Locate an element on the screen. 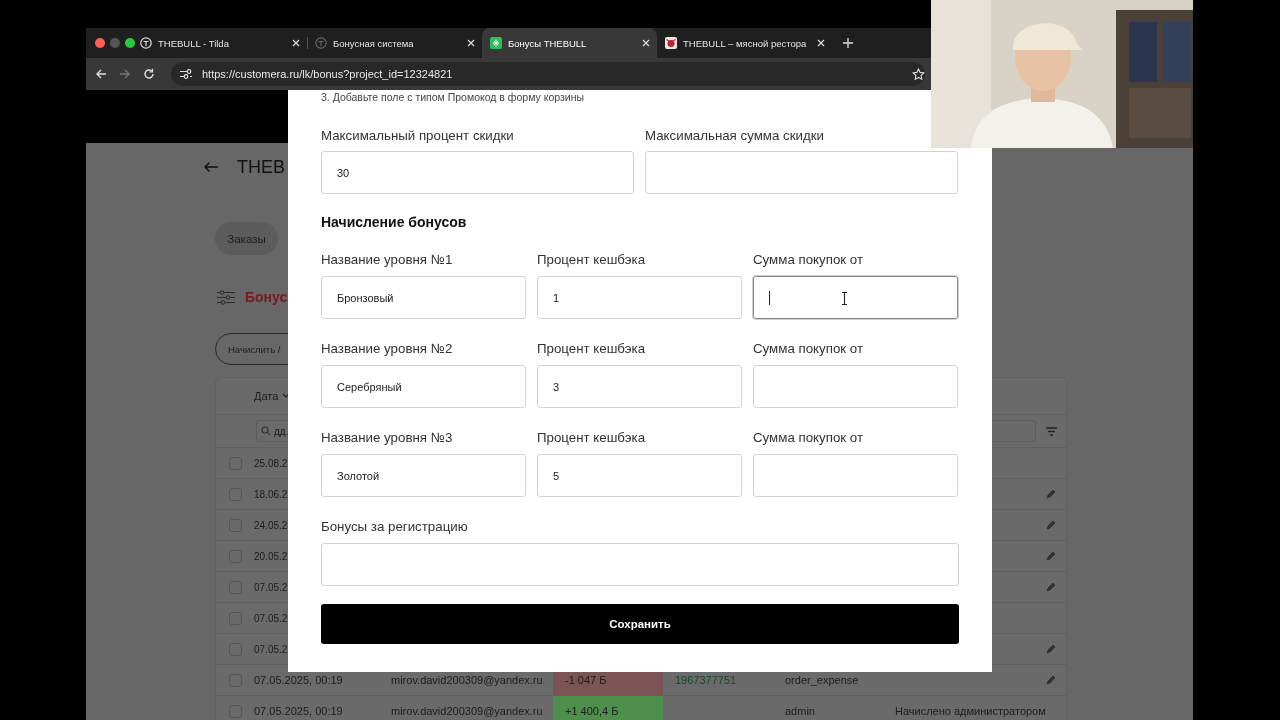 This screenshot has height=720, width=1280. field-label: Название уровня №1 is located at coordinates (387, 260).